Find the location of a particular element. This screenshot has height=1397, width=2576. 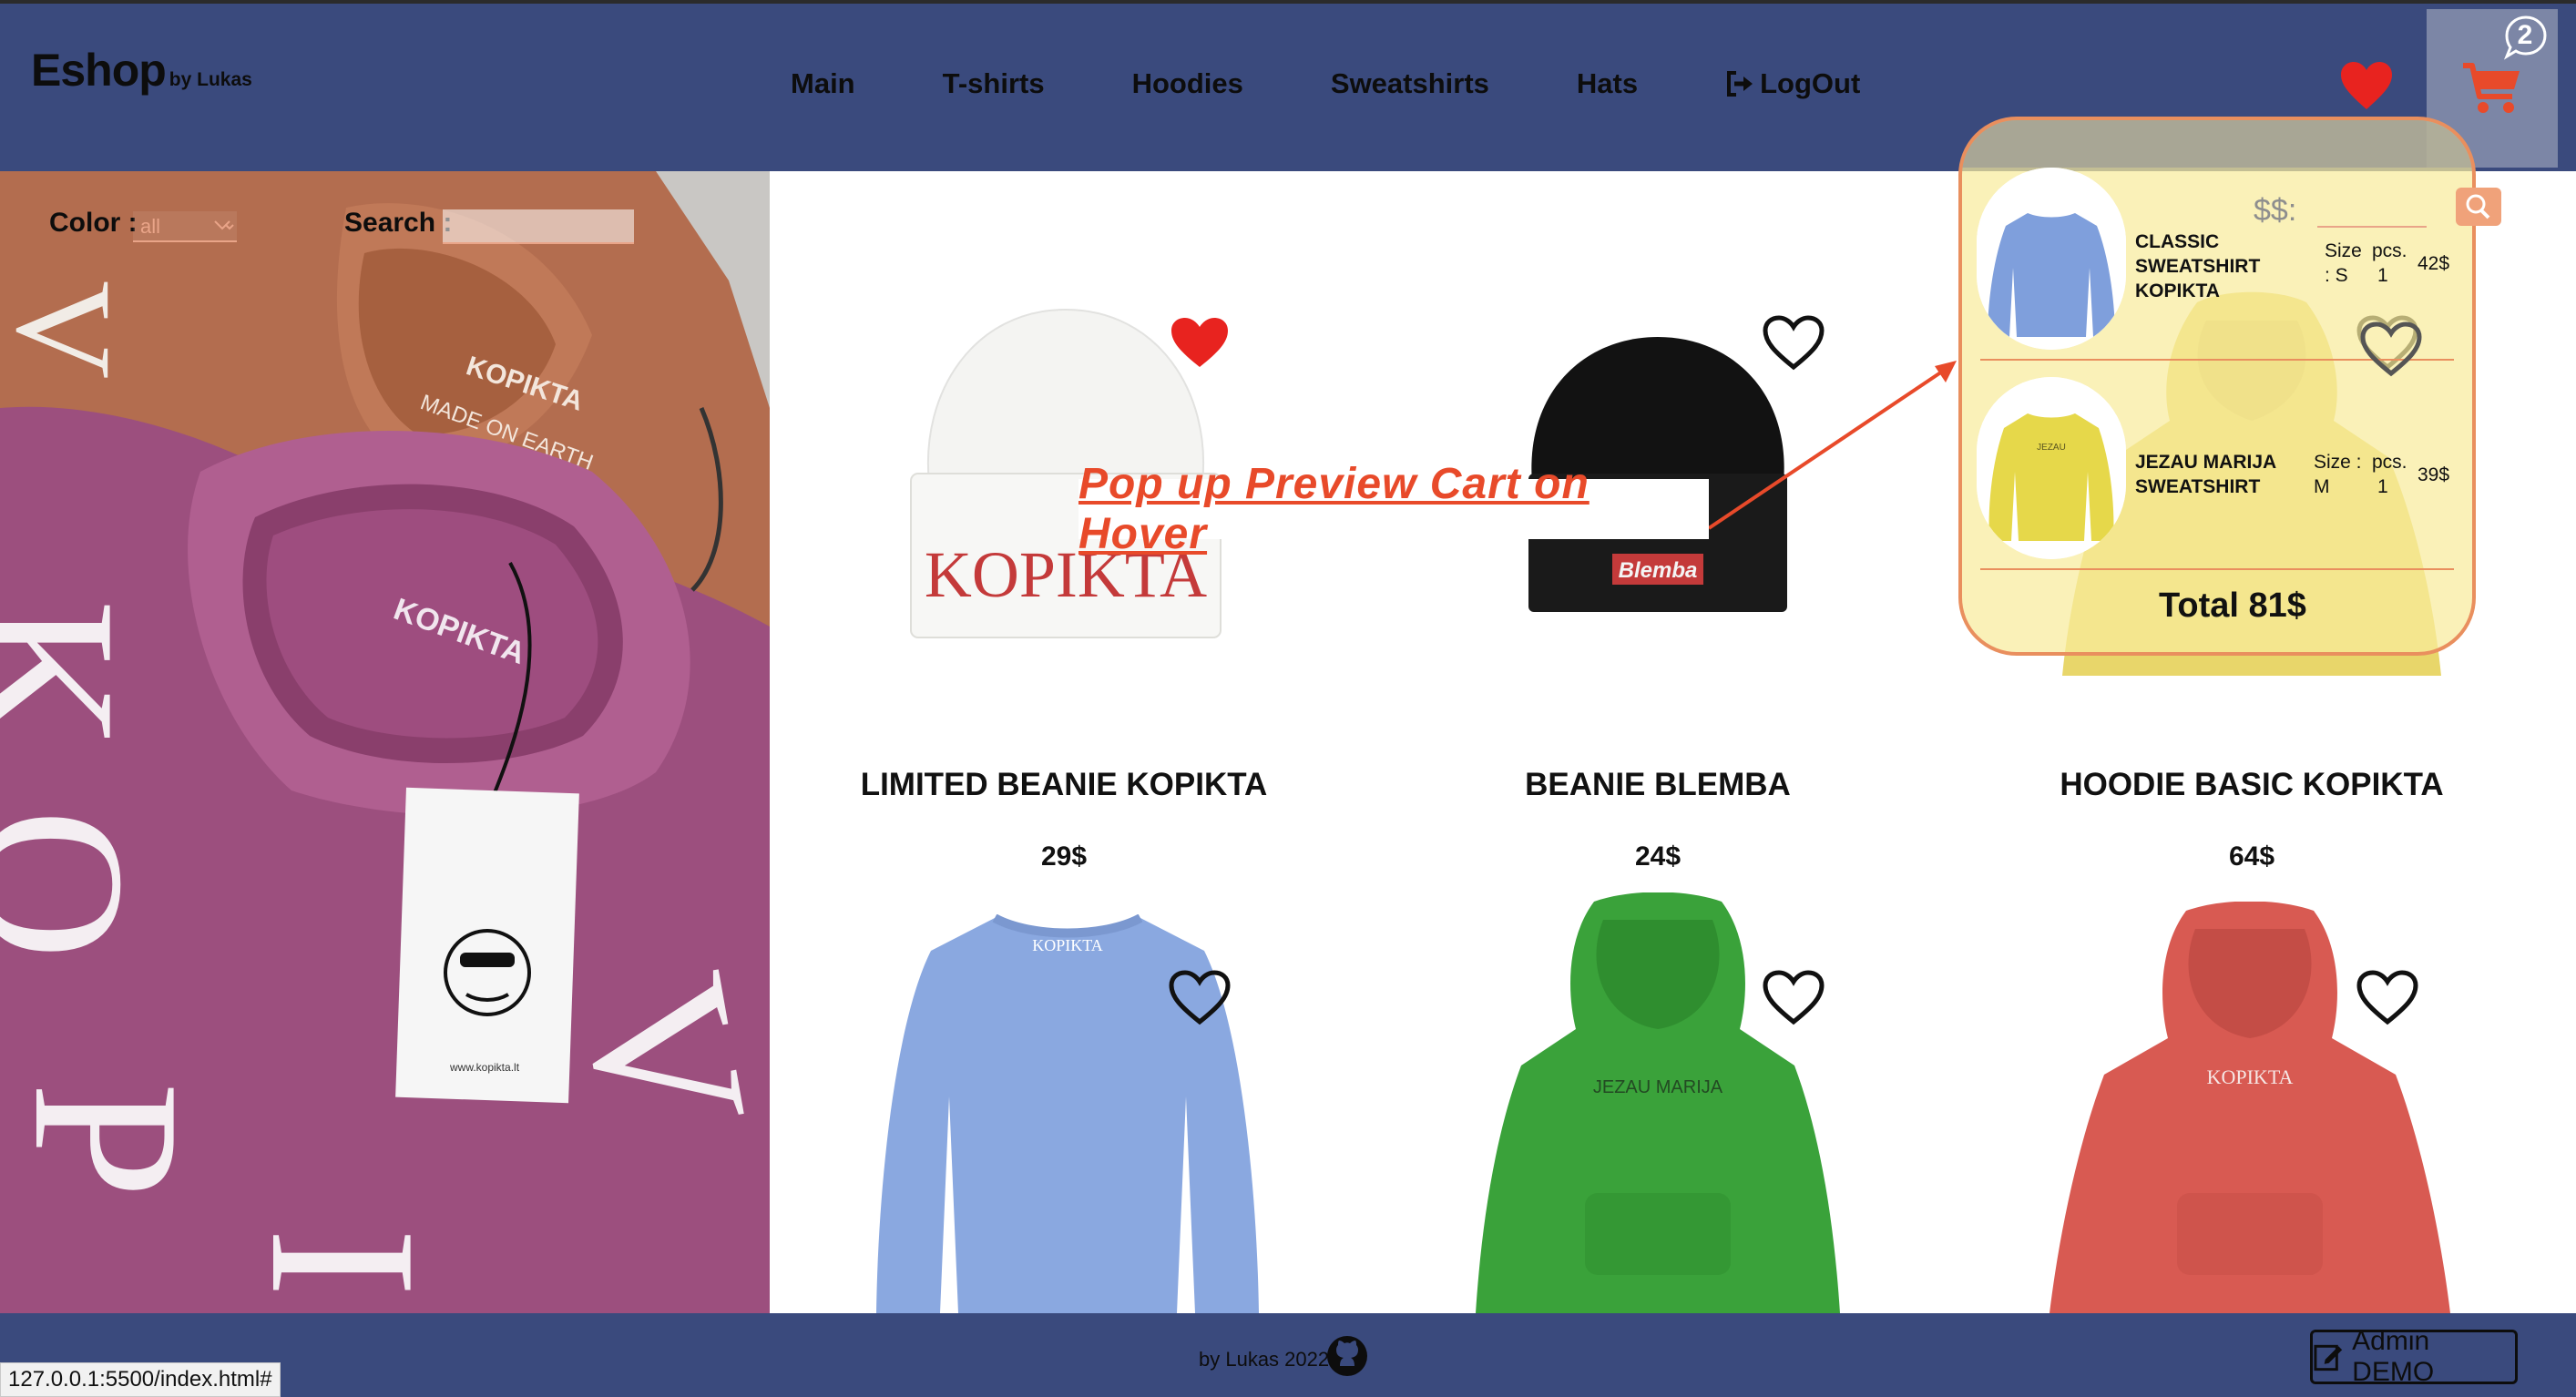

nav-hats: Hats is located at coordinates (1607, 83).